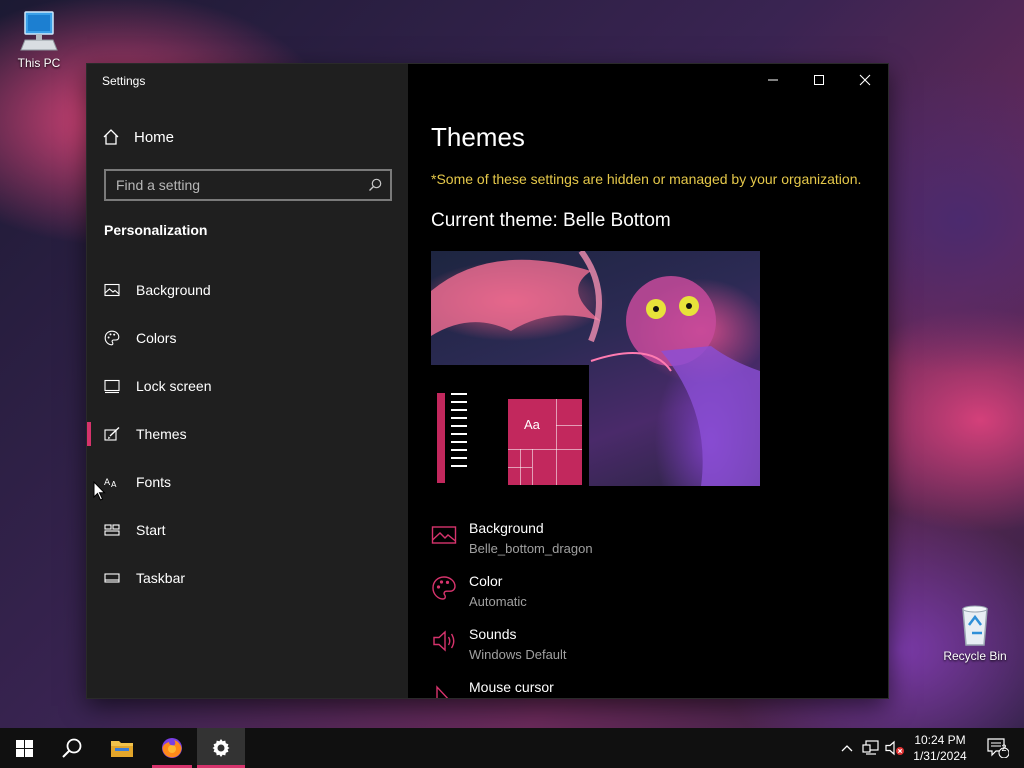 Image resolution: width=1024 pixels, height=768 pixels. I want to click on mouse-pointer-icon, so click(99, 491).